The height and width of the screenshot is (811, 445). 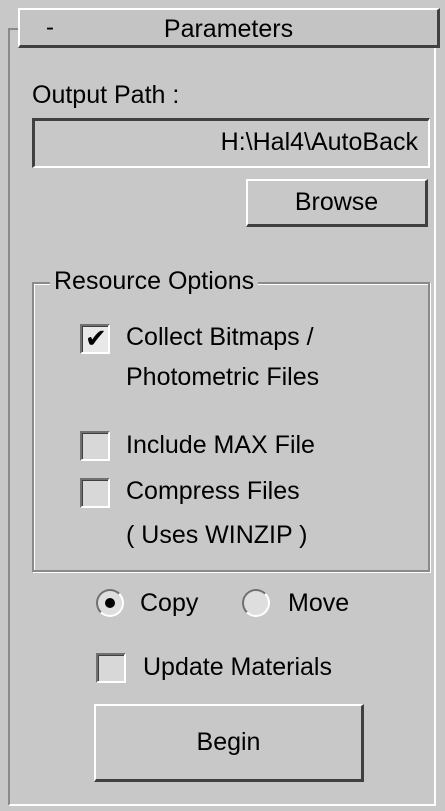 I want to click on radio-selected-dot-icon, so click(x=110, y=603).